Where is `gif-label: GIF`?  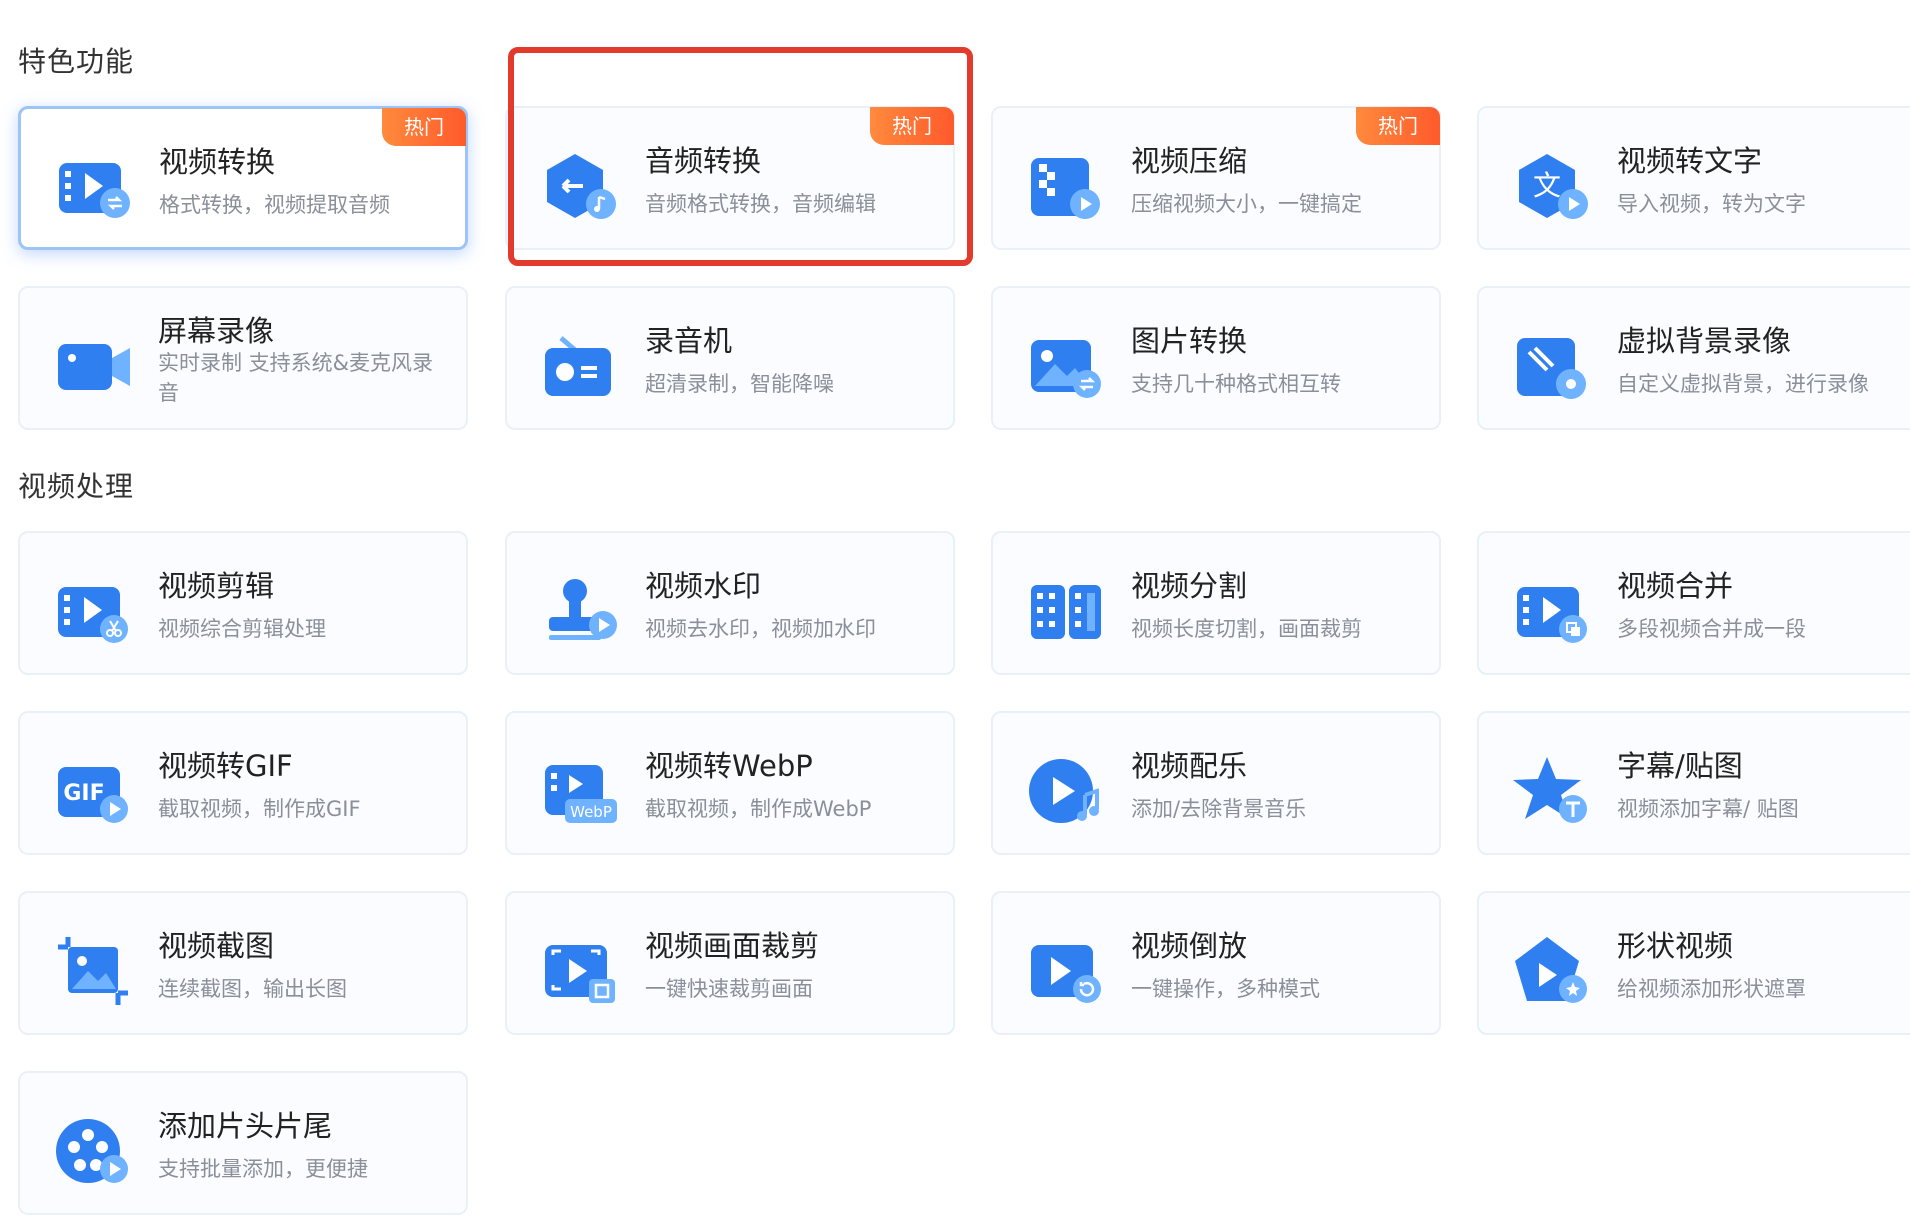 gif-label: GIF is located at coordinates (83, 793).